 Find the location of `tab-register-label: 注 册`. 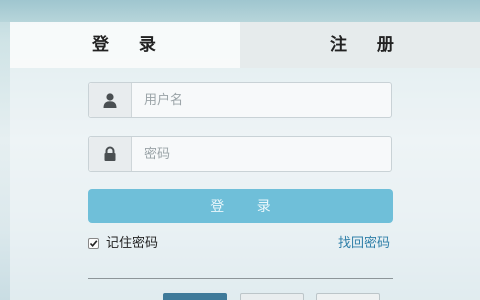

tab-register-label: 注 册 is located at coordinates (368, 45).